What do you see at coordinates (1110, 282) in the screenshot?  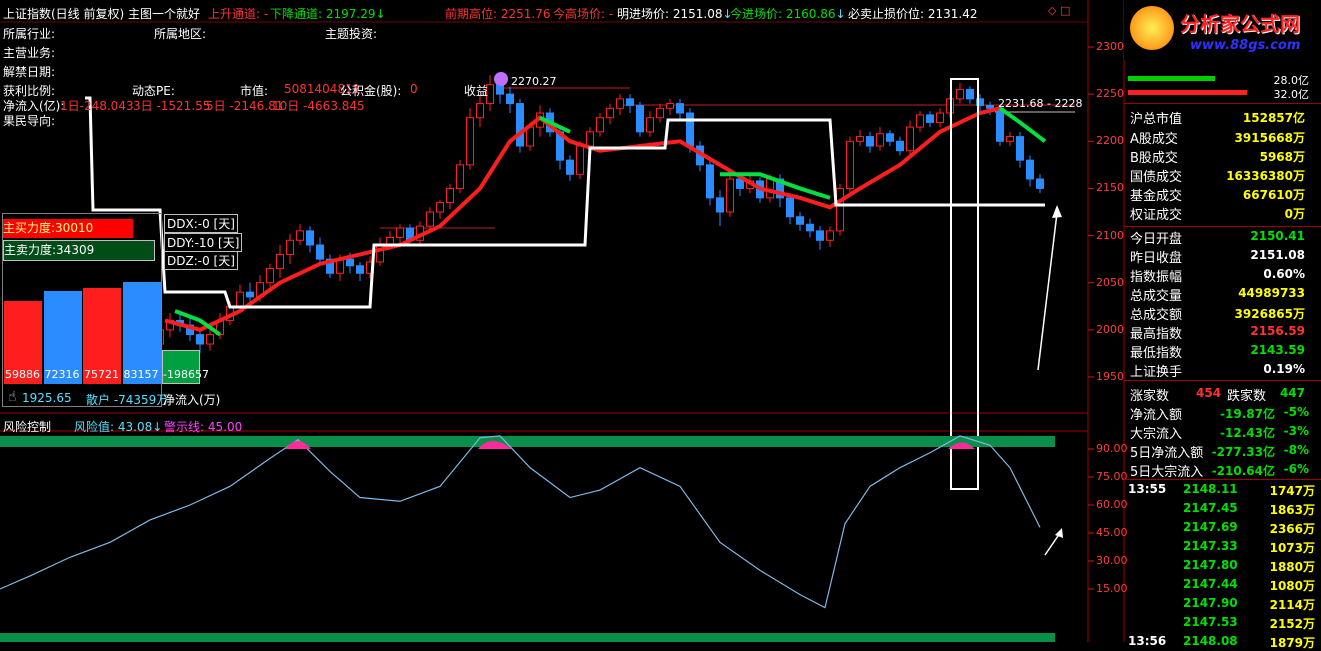 I see `price-axis-tick: 2050` at bounding box center [1110, 282].